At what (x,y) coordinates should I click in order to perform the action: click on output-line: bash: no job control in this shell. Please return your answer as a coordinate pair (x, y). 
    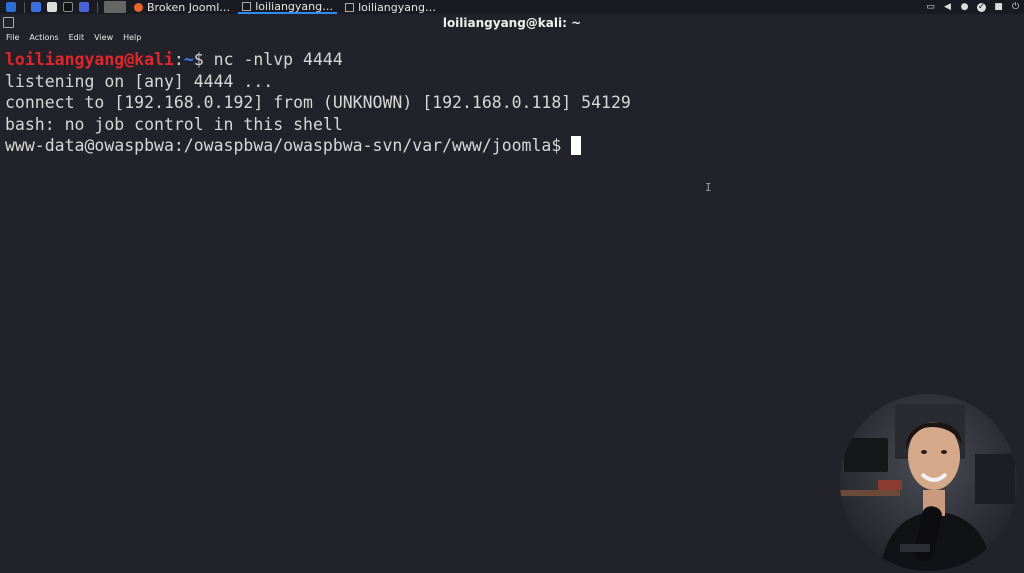
    Looking at the image, I should click on (174, 124).